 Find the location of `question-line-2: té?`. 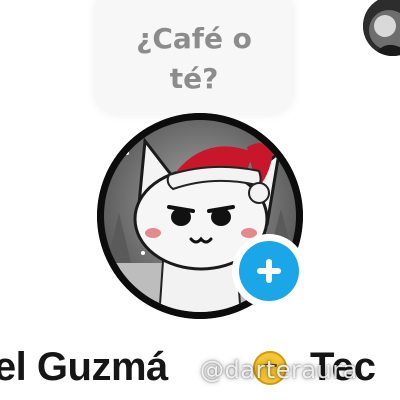

question-line-2: té? is located at coordinates (194, 78).